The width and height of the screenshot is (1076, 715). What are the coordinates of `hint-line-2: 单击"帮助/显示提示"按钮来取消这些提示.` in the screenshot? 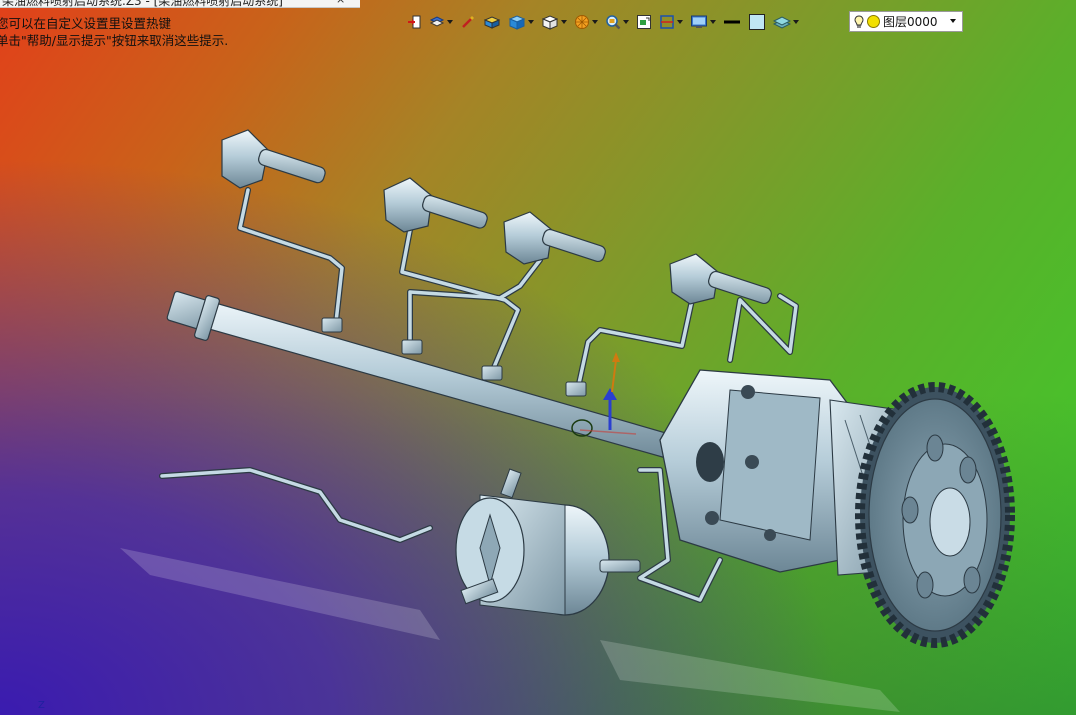 It's located at (114, 40).